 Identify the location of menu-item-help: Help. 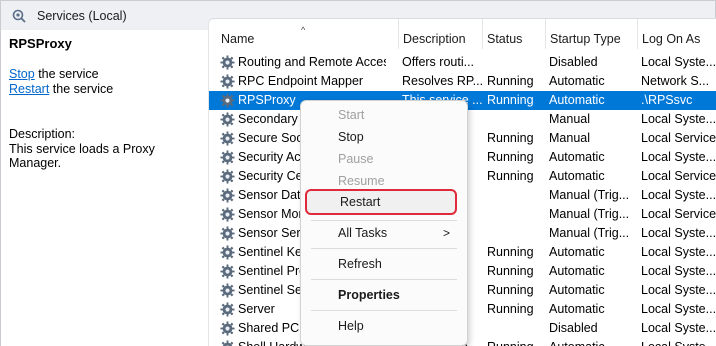
(384, 326).